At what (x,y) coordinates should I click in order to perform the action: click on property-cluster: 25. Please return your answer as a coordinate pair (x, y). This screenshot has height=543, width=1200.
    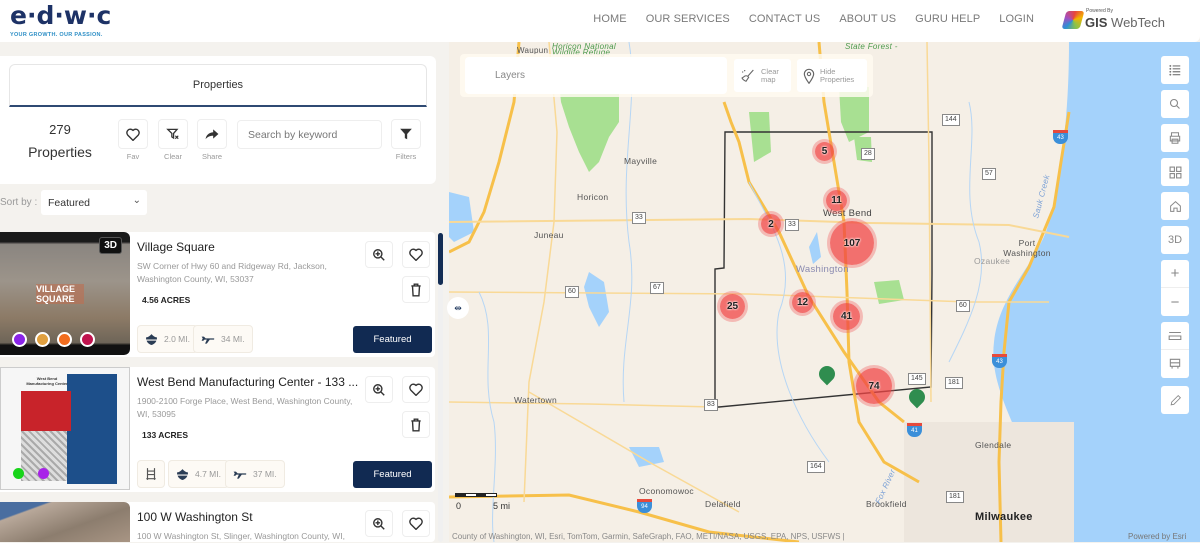
    Looking at the image, I should click on (732, 306).